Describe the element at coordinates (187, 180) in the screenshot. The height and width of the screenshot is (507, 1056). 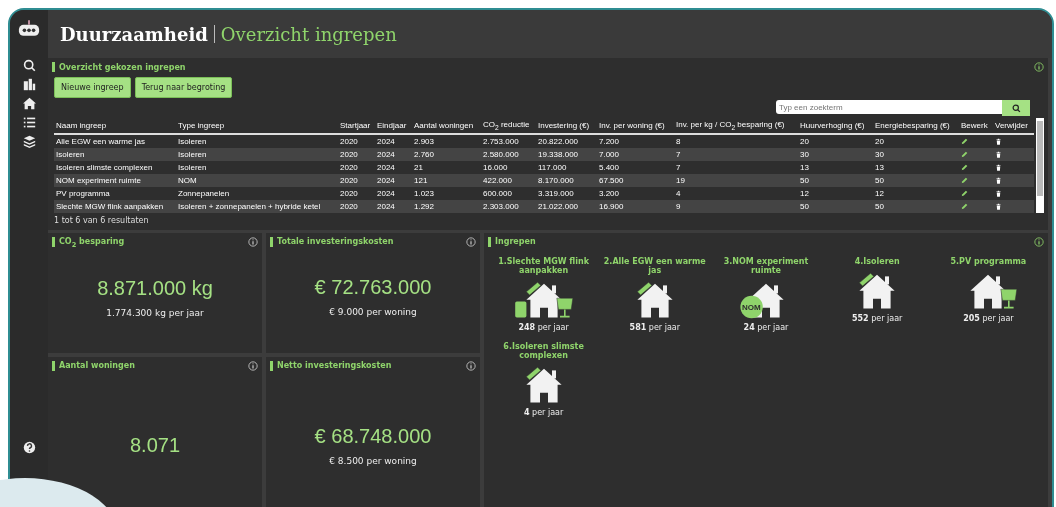
I see `table-cell-text: NOM` at that location.